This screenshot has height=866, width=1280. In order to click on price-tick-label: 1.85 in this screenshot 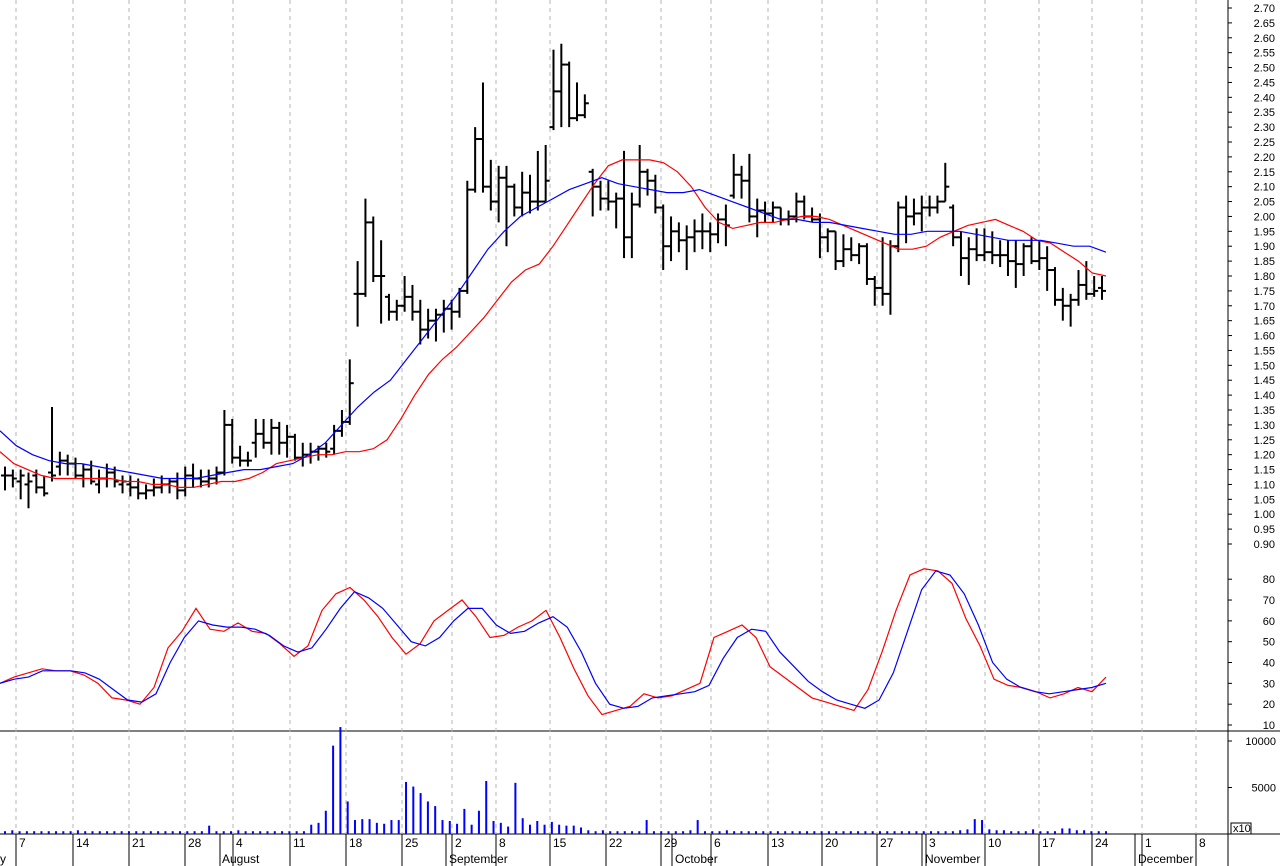, I will do `click(1264, 262)`.